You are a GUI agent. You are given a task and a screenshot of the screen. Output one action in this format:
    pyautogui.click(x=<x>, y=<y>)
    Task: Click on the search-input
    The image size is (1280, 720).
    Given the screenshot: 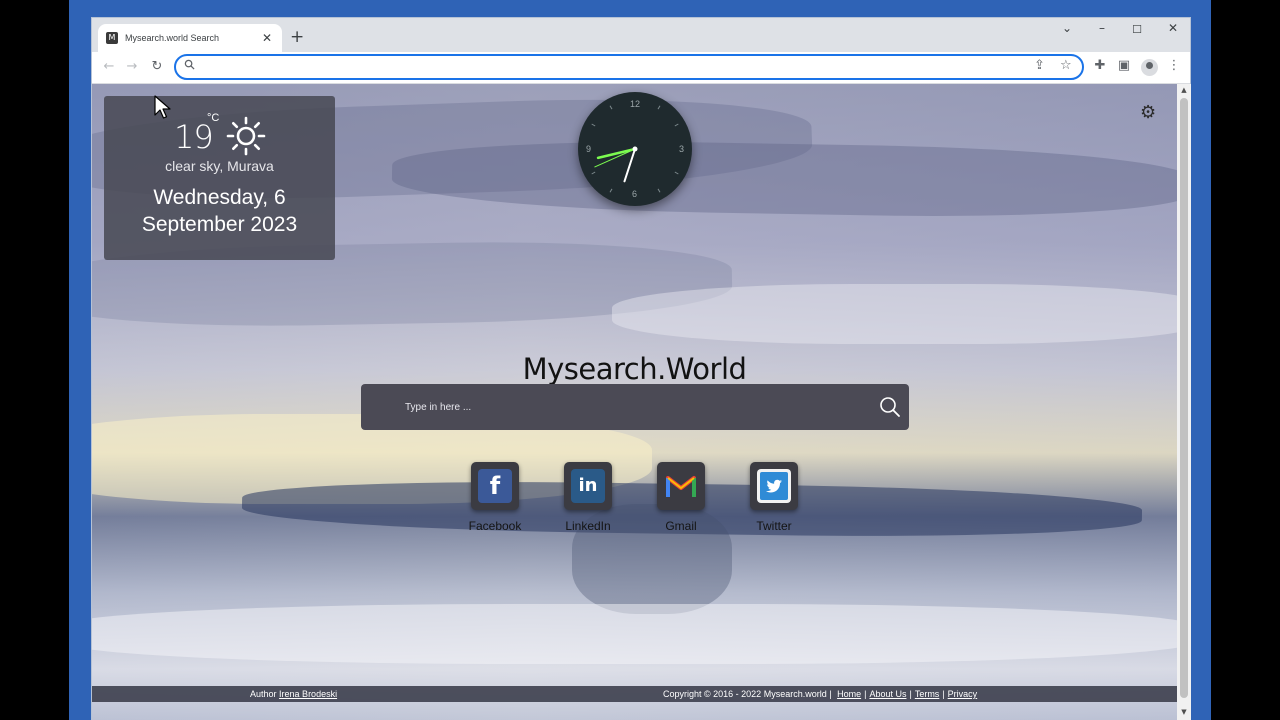 What is the action you would take?
    pyautogui.click(x=635, y=407)
    